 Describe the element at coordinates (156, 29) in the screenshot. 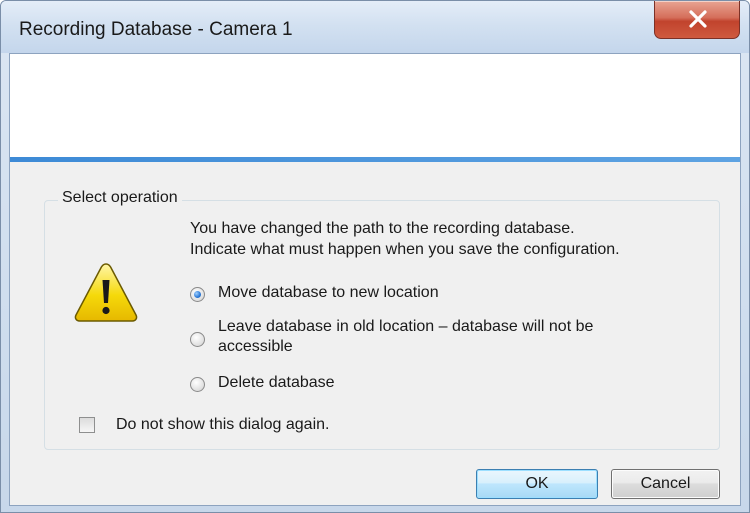

I see `window-title: Recording Database - Camera 1` at that location.